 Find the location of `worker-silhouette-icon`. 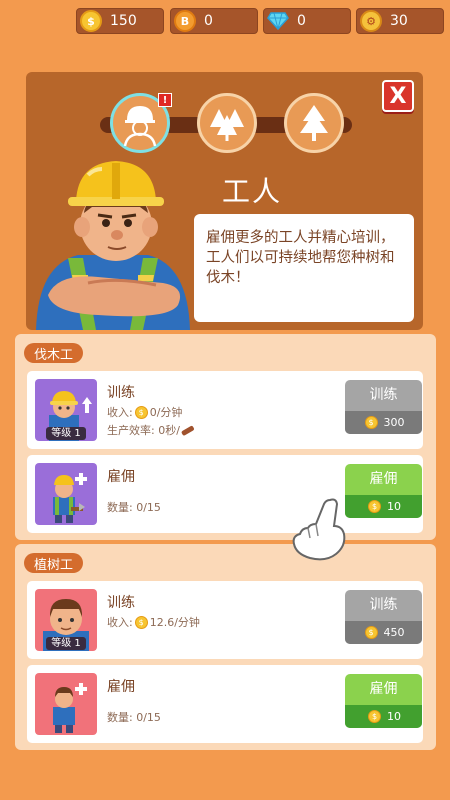

worker-silhouette-icon is located at coordinates (140, 126).